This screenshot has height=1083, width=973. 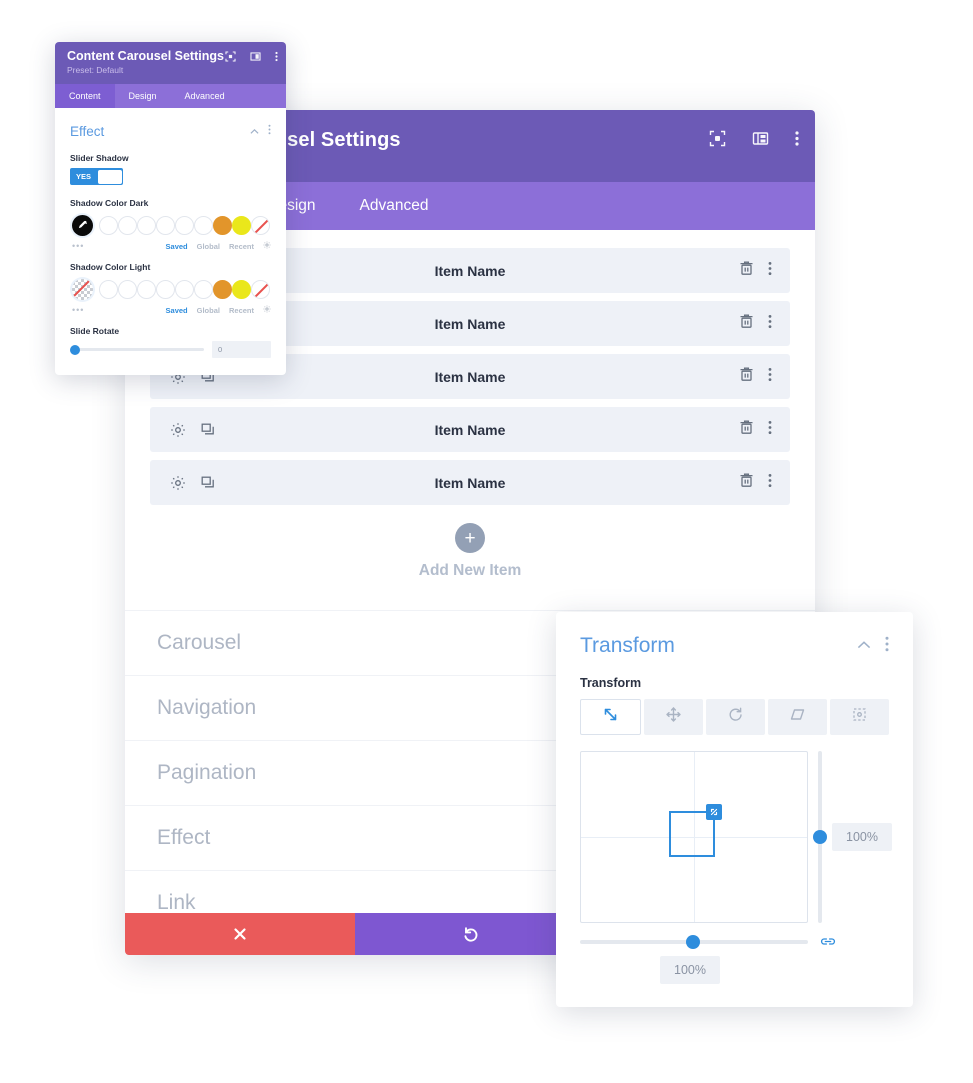 I want to click on scale-y-slider: 100%, so click(x=852, y=837).